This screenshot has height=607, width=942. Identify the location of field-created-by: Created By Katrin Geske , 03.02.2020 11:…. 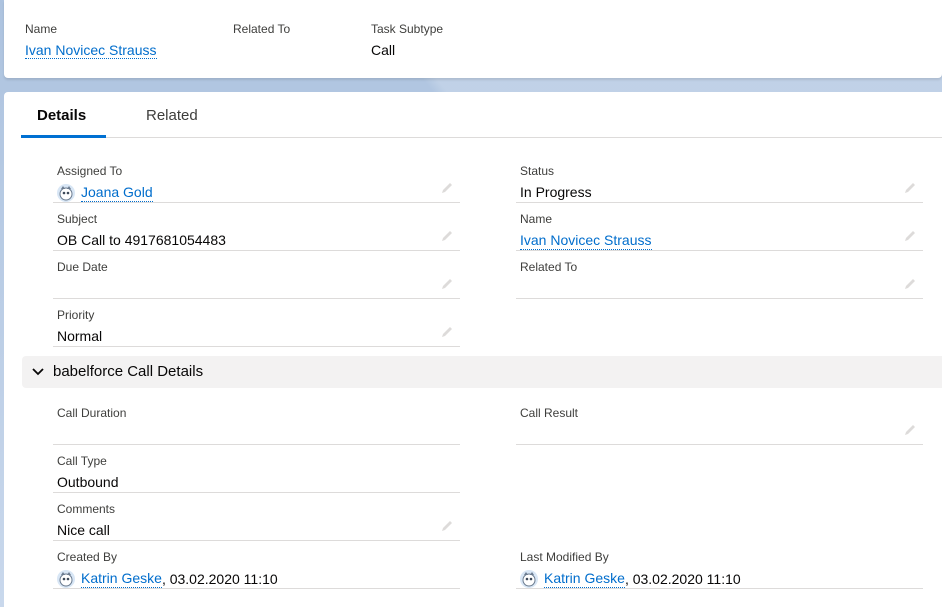
(256, 565).